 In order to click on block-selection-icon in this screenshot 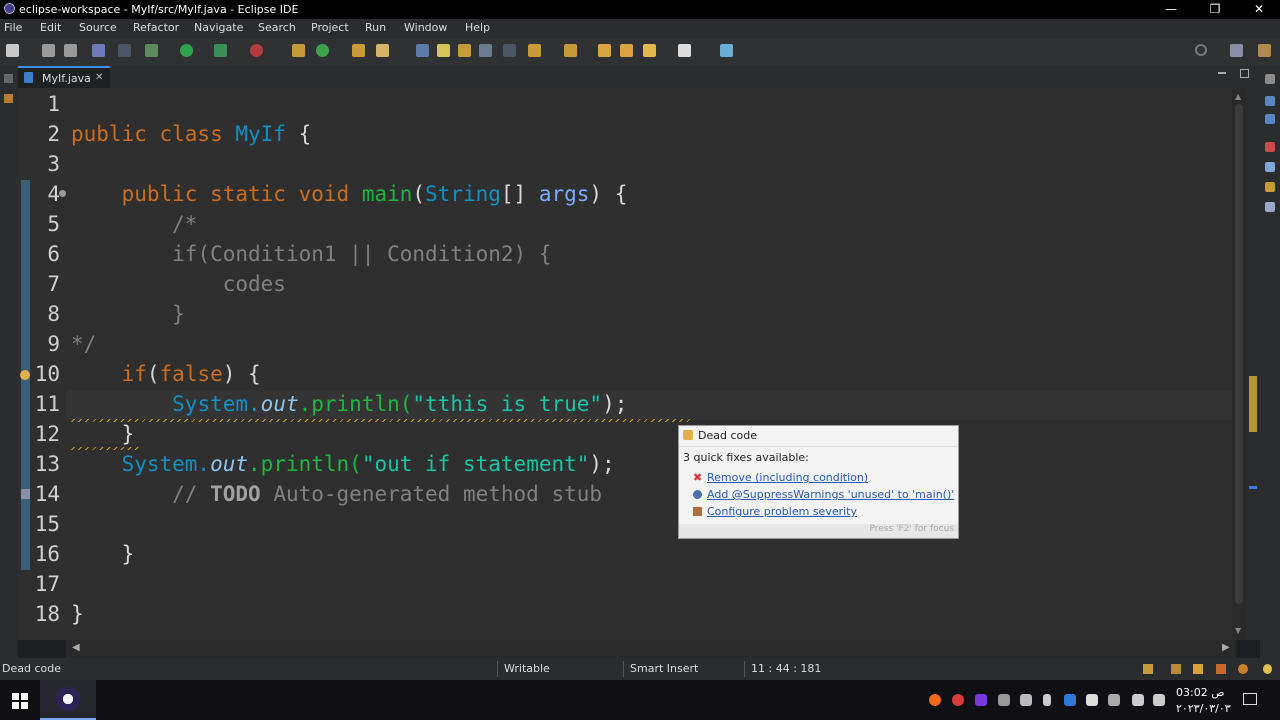, I will do `click(464, 50)`.